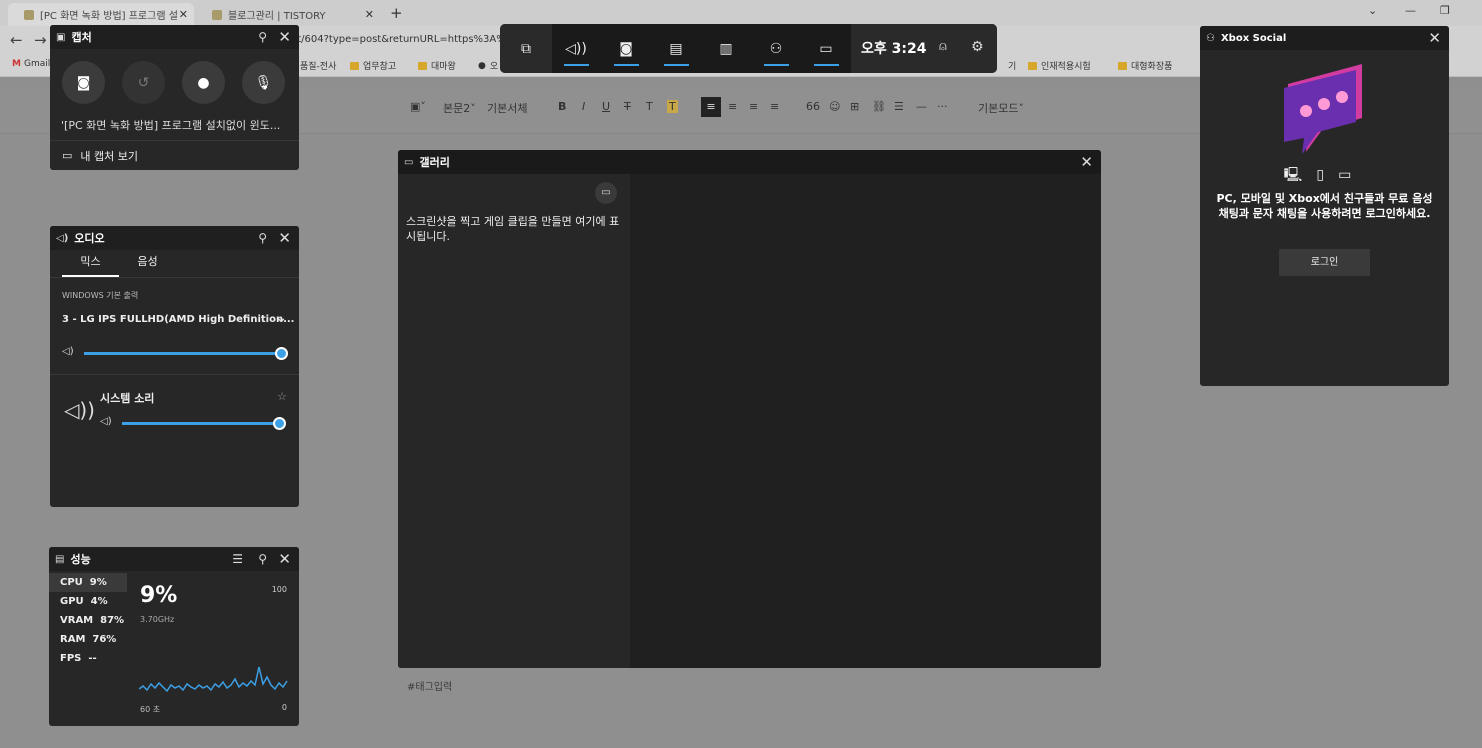 This screenshot has width=1482, height=748. I want to click on gear-icon: ⚙, so click(977, 47).